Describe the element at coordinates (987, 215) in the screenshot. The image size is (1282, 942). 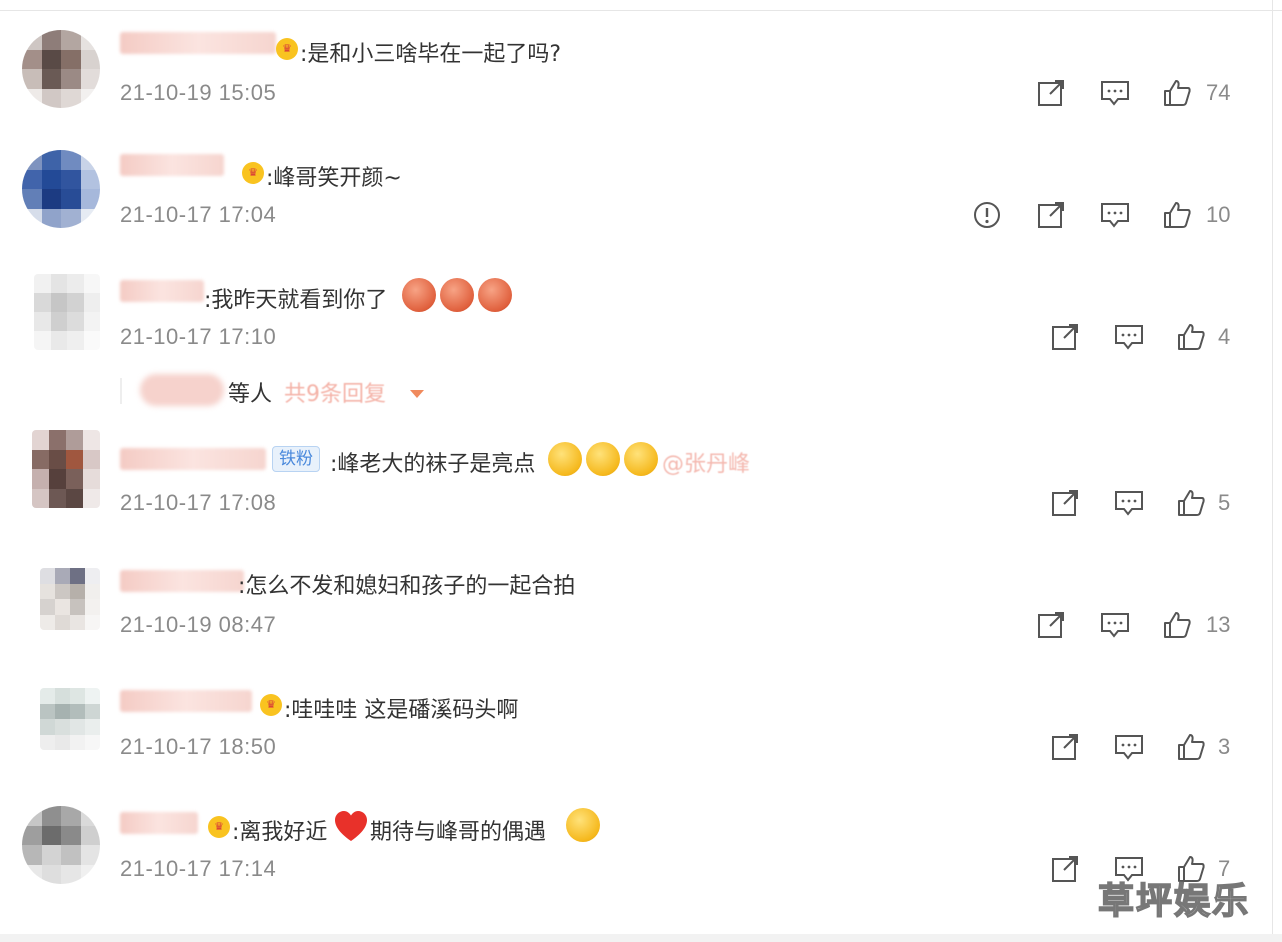
I see `report-icon` at that location.